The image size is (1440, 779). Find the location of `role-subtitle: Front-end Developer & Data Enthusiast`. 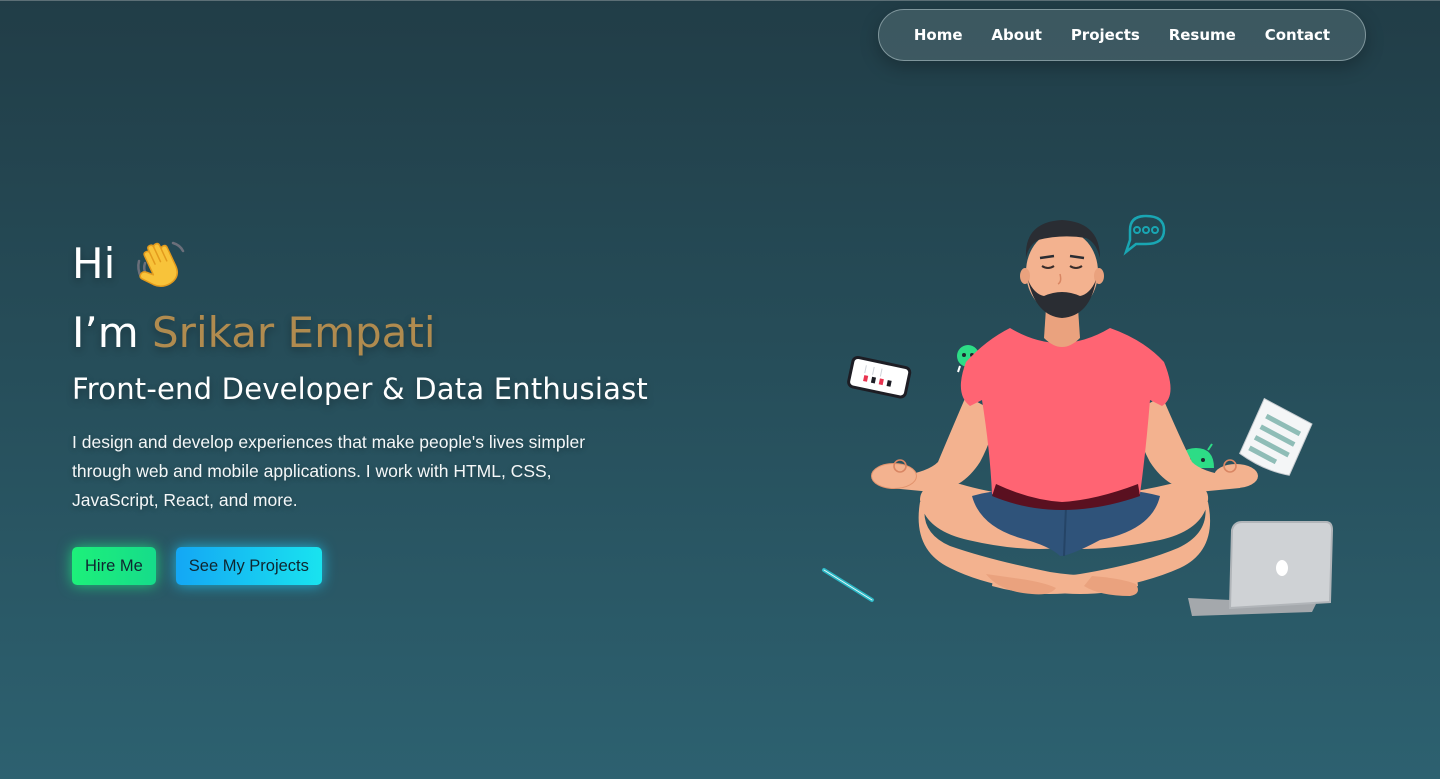

role-subtitle: Front-end Developer & Data Enthusiast is located at coordinates (360, 389).